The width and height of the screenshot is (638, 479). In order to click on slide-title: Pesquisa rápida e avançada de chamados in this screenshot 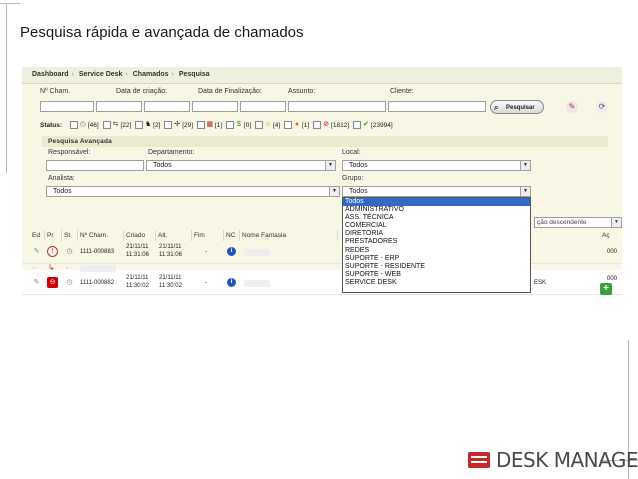, I will do `click(162, 32)`.